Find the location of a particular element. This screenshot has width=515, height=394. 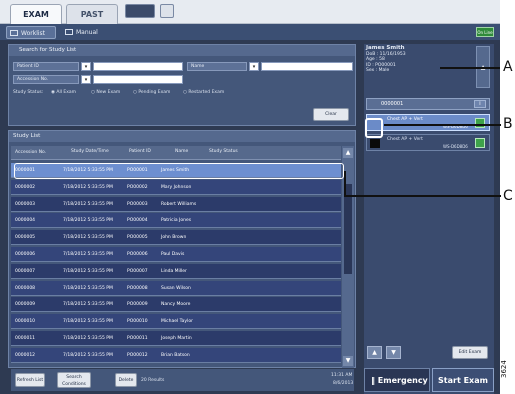

exam-item-1: Chest AP + Vert WS-D6D8D6 is located at coordinates (428, 122).